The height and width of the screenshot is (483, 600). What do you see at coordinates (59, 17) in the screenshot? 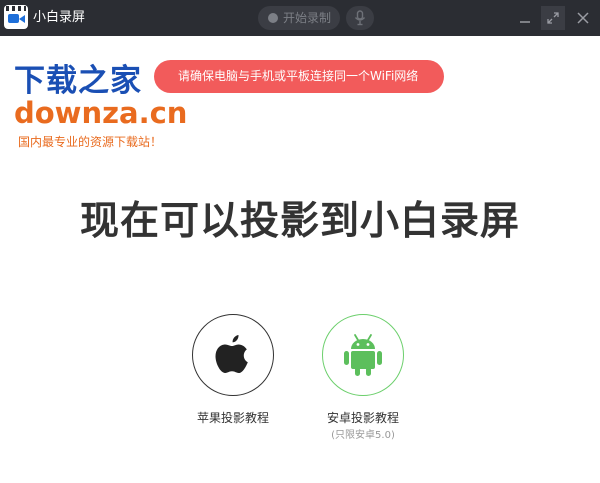
I see `app-title: 小白录屏` at bounding box center [59, 17].